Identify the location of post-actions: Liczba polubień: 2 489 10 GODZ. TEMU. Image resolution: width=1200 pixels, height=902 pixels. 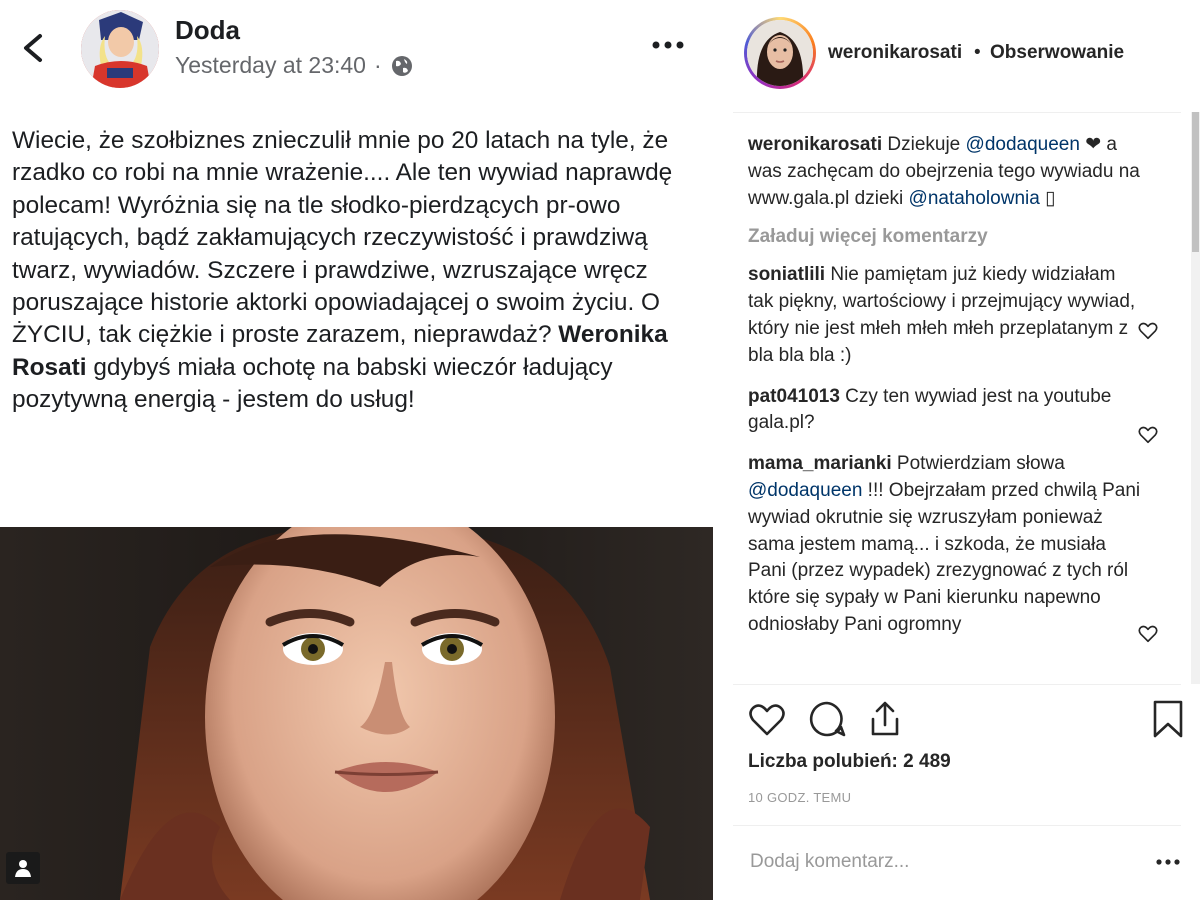
(958, 793).